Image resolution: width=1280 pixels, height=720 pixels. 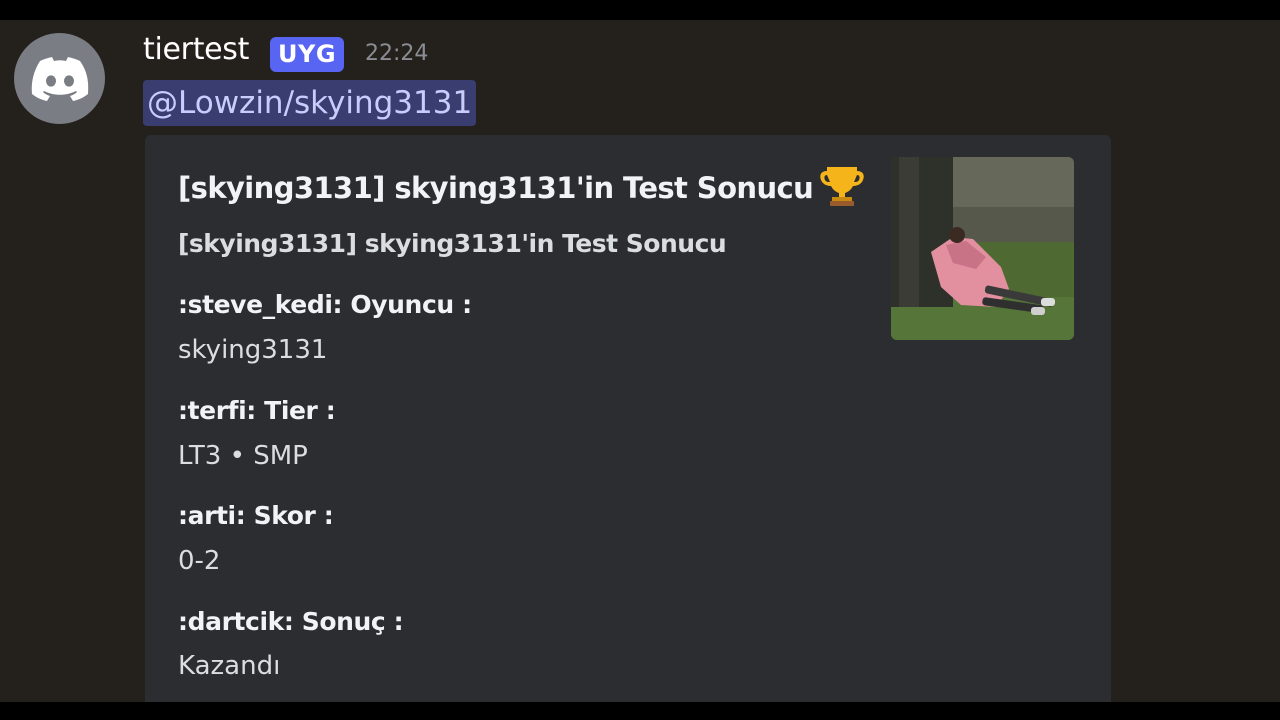 I want to click on message-timestamp: 22:24, so click(x=396, y=53).